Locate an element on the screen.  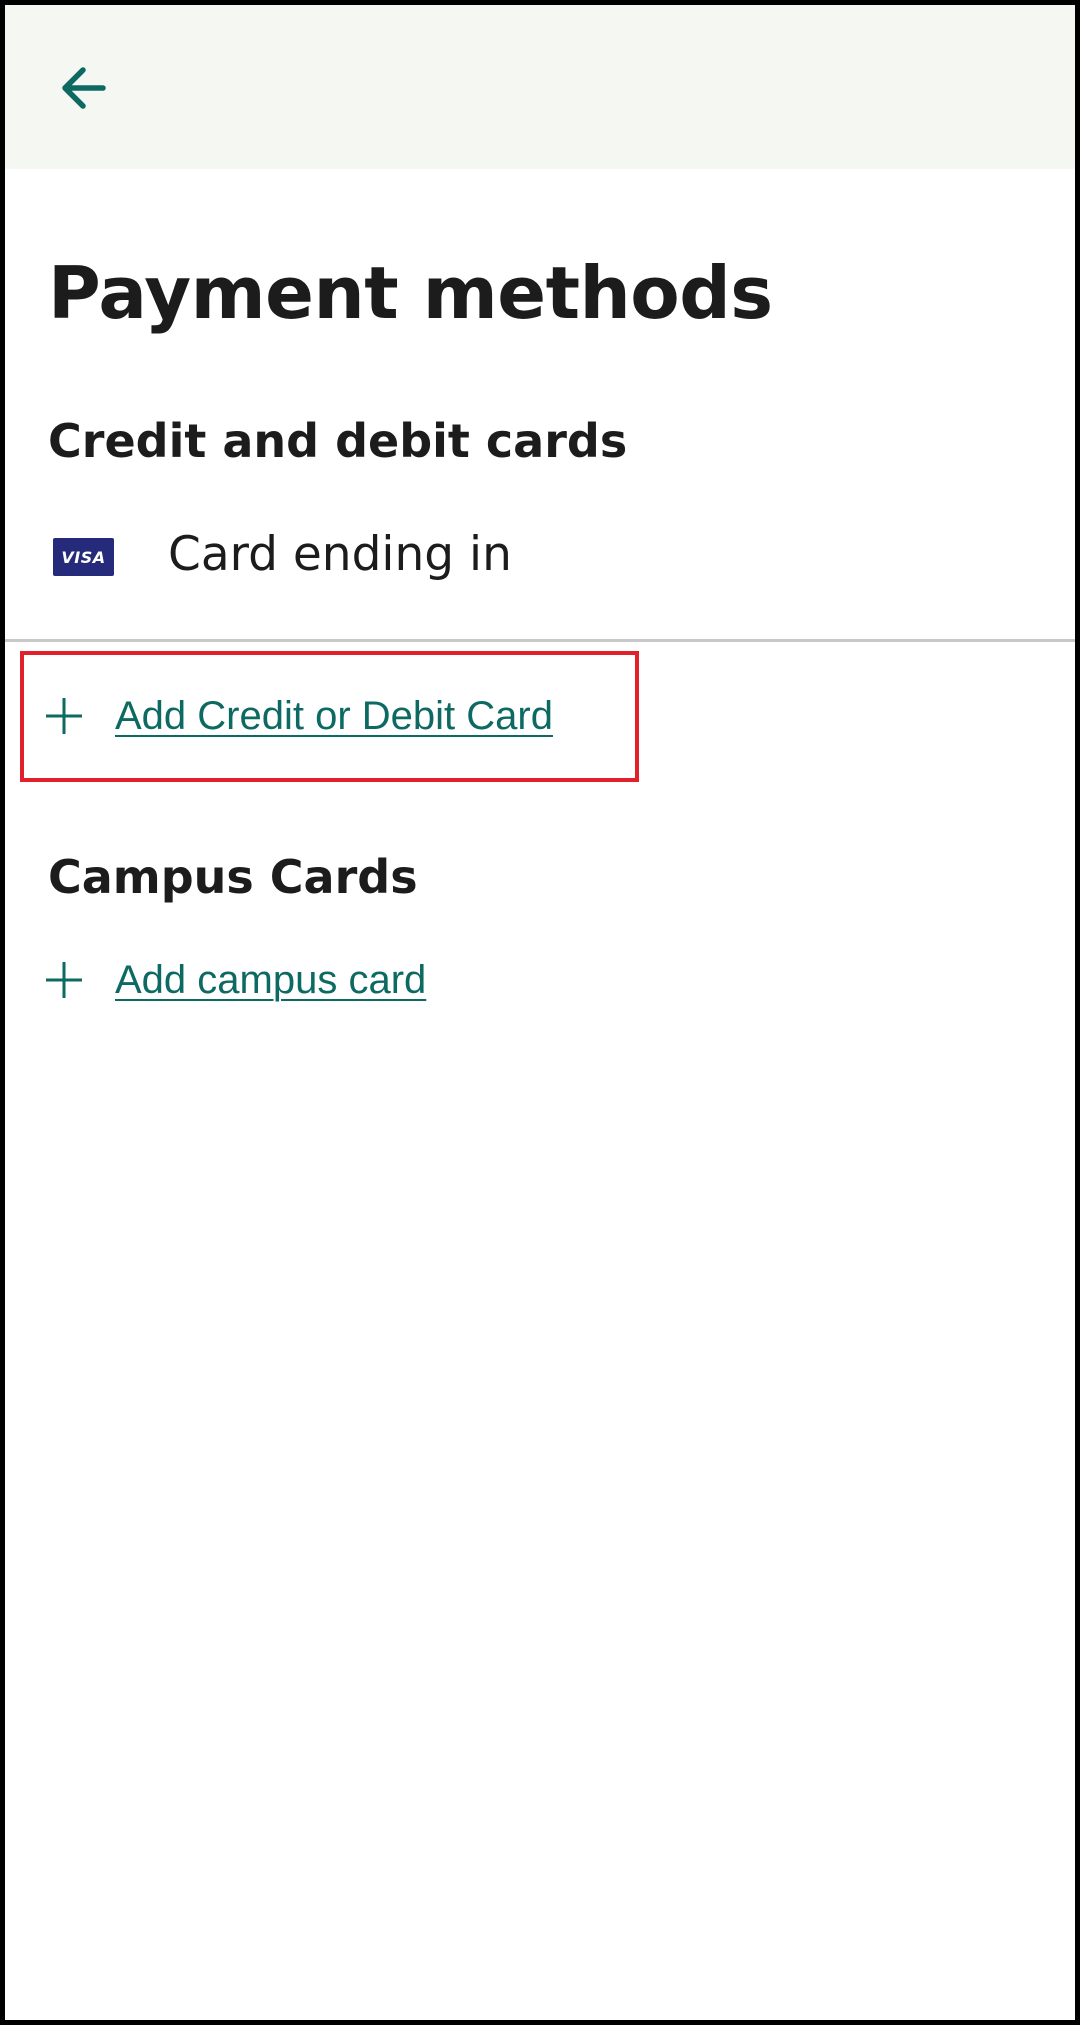
add-campus-card-button: Add campus card is located at coordinates (234, 980).